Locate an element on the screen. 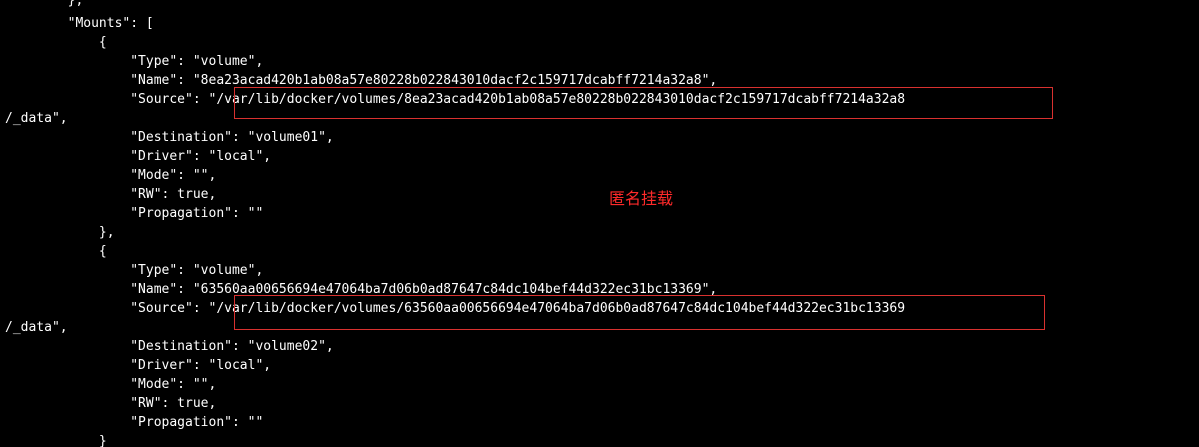 The image size is (1199, 447). json-line-mounts-prev-close: }, is located at coordinates (44, 4).